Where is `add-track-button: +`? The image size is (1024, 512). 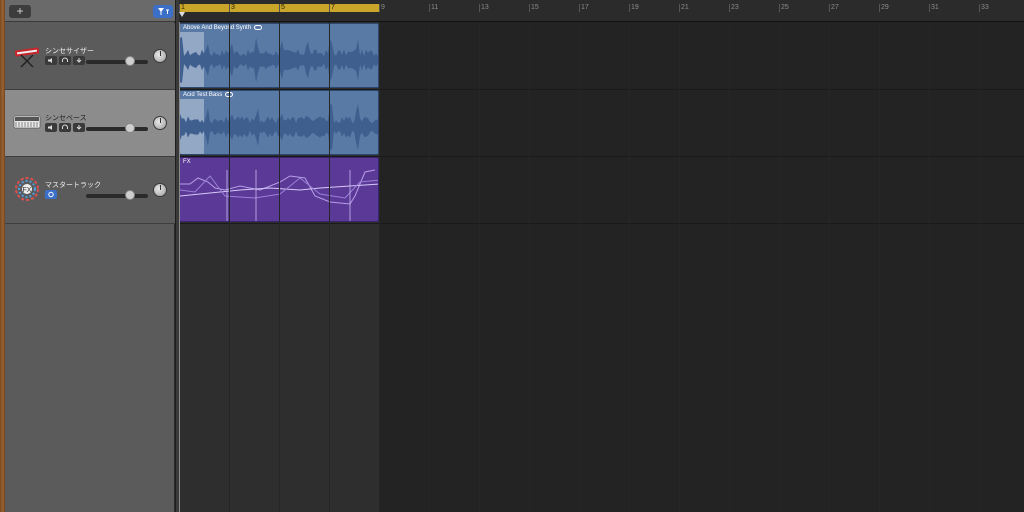
add-track-button: + is located at coordinates (20, 11).